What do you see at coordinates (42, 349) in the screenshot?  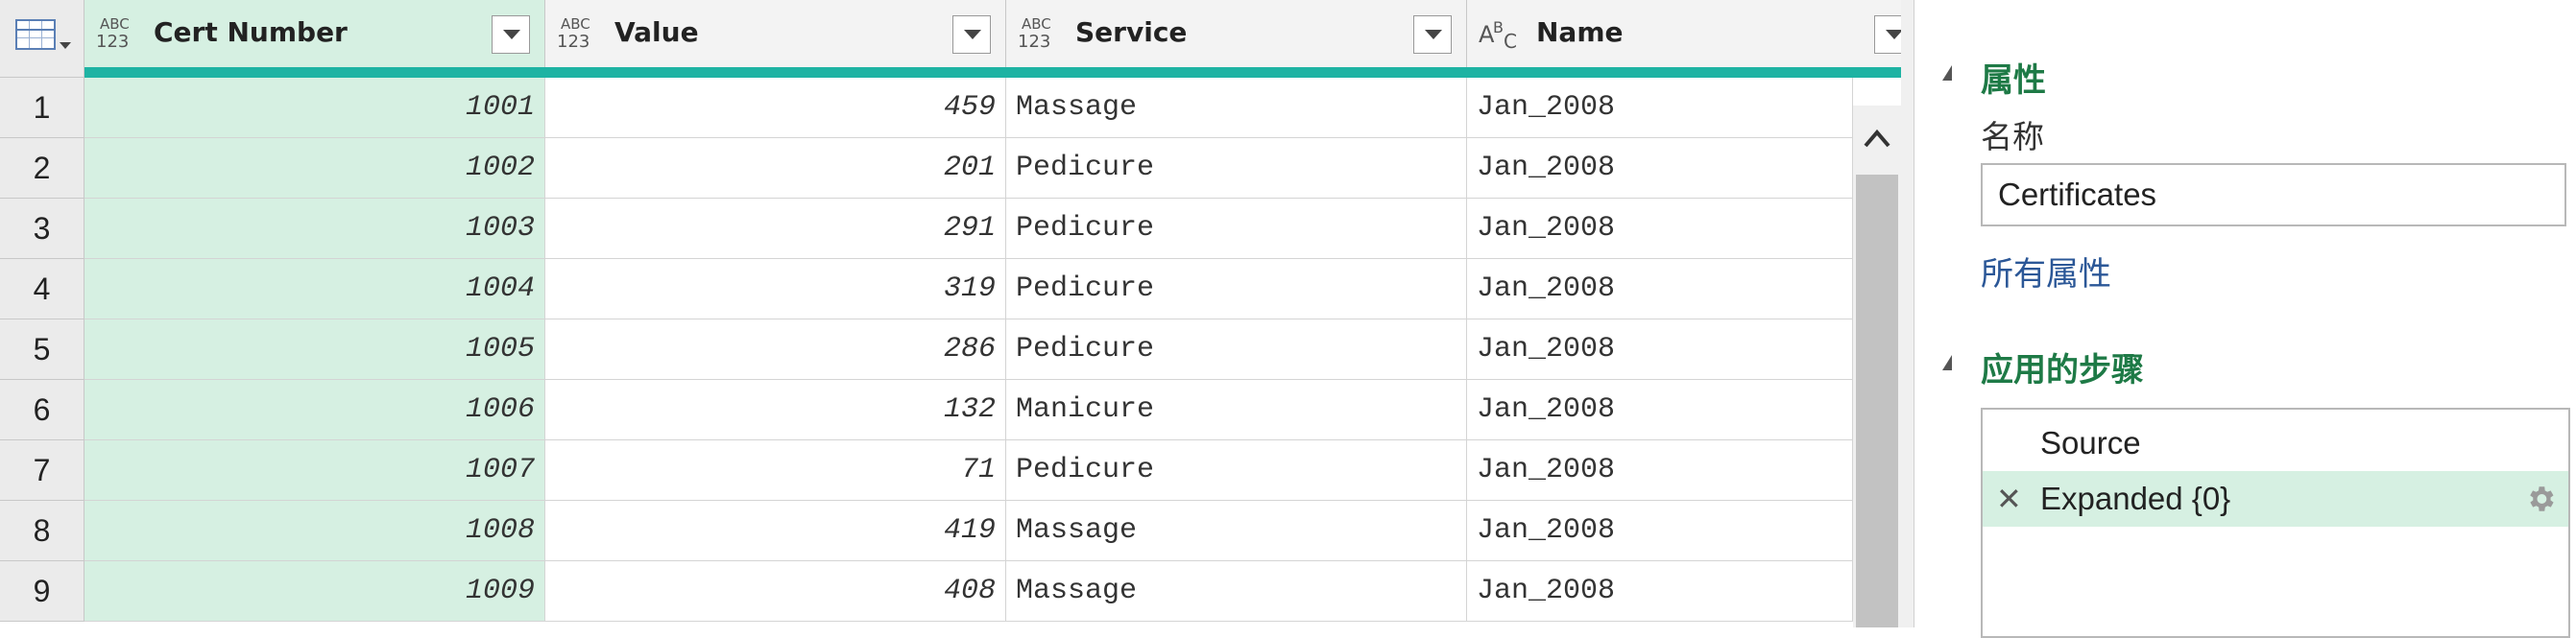 I see `row-number: 5` at bounding box center [42, 349].